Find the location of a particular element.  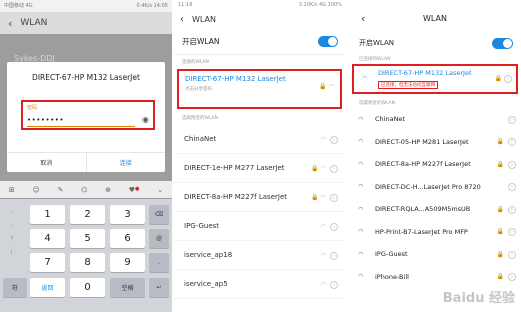

network-item: ◠ iPhone-Bill 🔒 › is located at coordinates (435, 277).